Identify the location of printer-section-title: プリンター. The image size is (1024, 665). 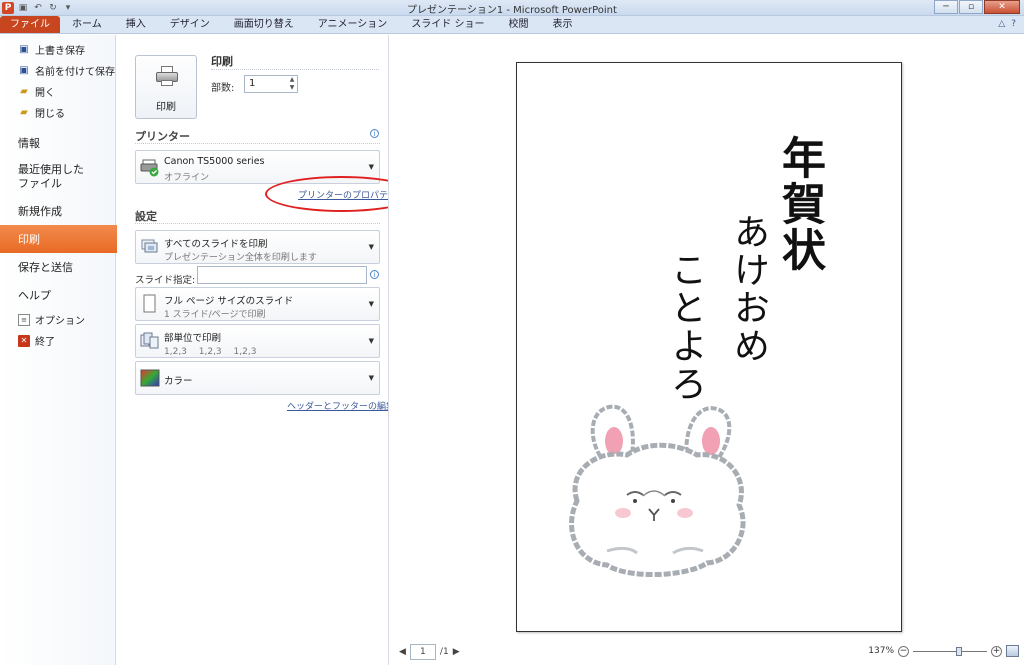
(162, 136).